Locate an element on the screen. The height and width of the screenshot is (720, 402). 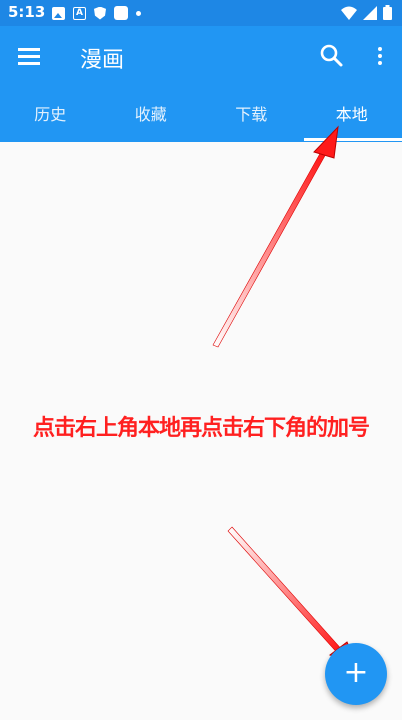
tab-favorites: 收藏 is located at coordinates (151, 115).